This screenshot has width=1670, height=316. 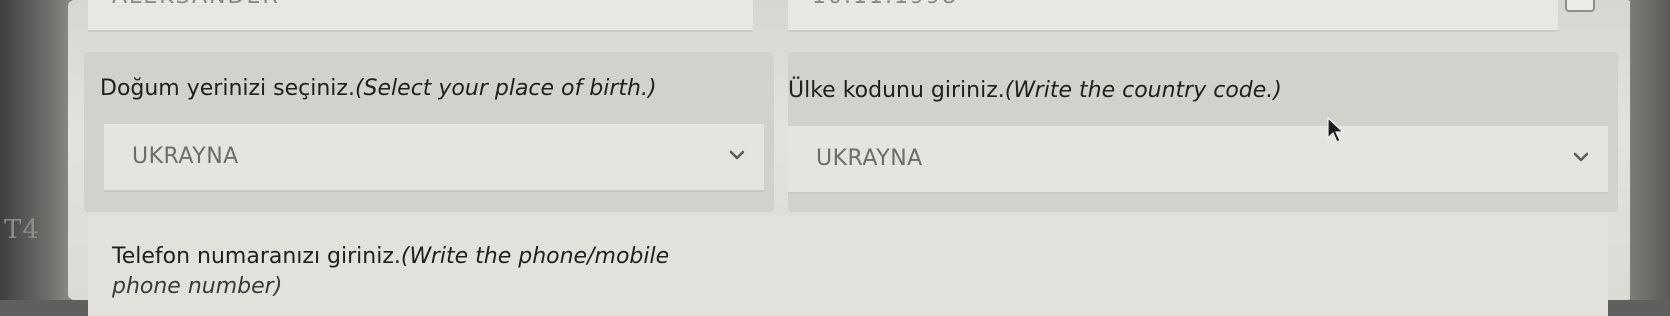 I want to click on birthplace-selected-value: UKRAYNA, so click(x=185, y=156).